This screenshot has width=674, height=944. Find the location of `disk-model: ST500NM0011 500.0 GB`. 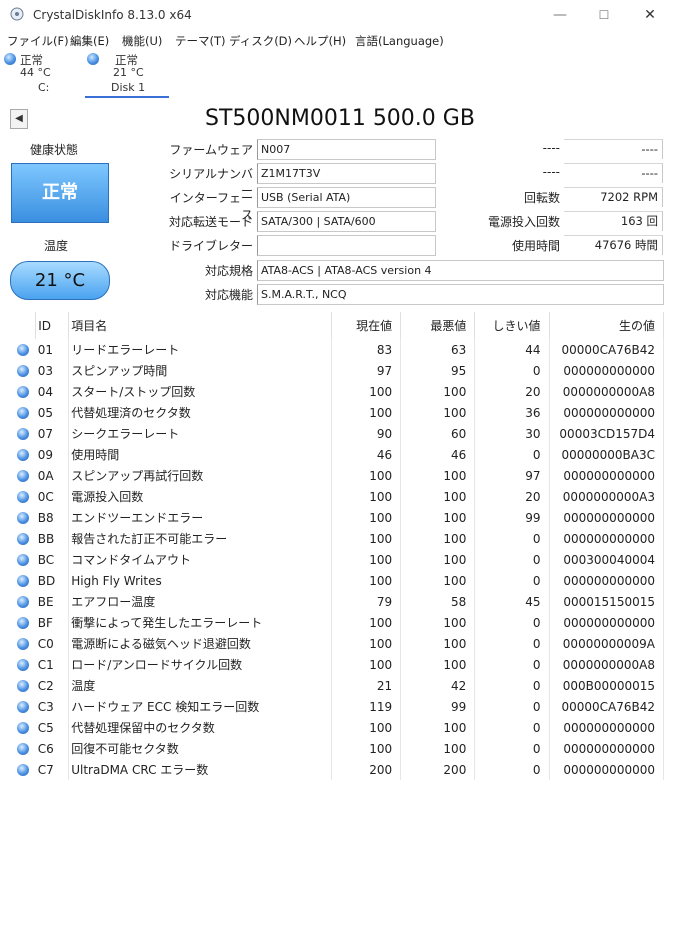

disk-model: ST500NM0011 500.0 GB is located at coordinates (340, 118).